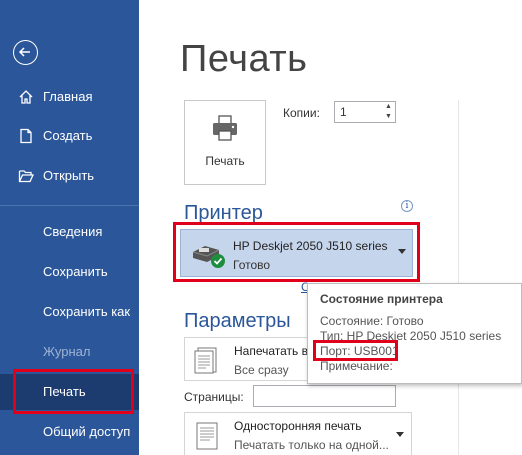  I want to click on back-button, so click(25, 52).